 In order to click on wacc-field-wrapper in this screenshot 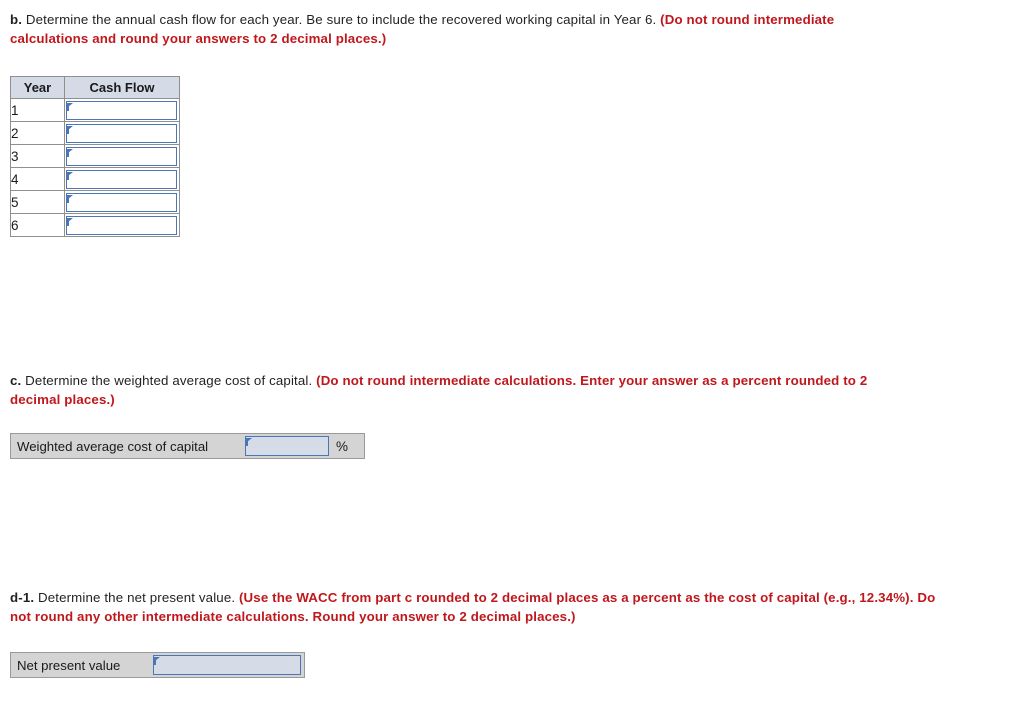, I will do `click(287, 446)`.